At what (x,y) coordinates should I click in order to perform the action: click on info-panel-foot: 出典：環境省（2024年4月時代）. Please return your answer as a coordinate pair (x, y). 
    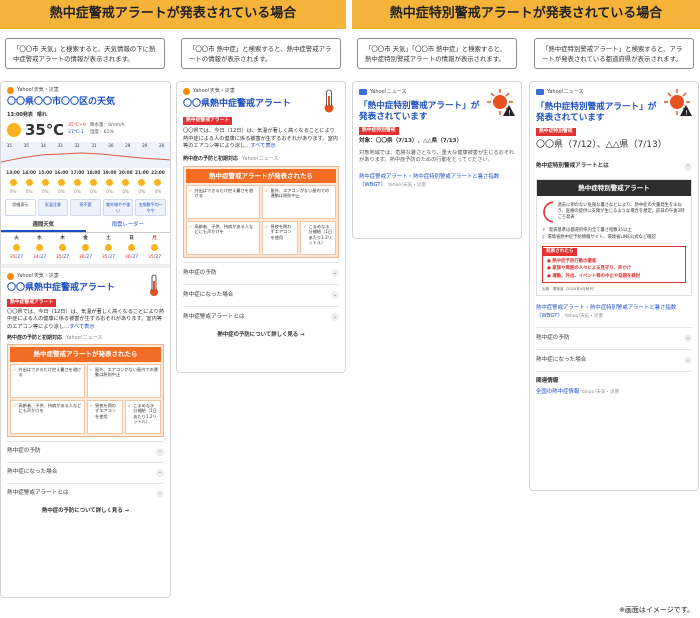
    Looking at the image, I should click on (569, 289).